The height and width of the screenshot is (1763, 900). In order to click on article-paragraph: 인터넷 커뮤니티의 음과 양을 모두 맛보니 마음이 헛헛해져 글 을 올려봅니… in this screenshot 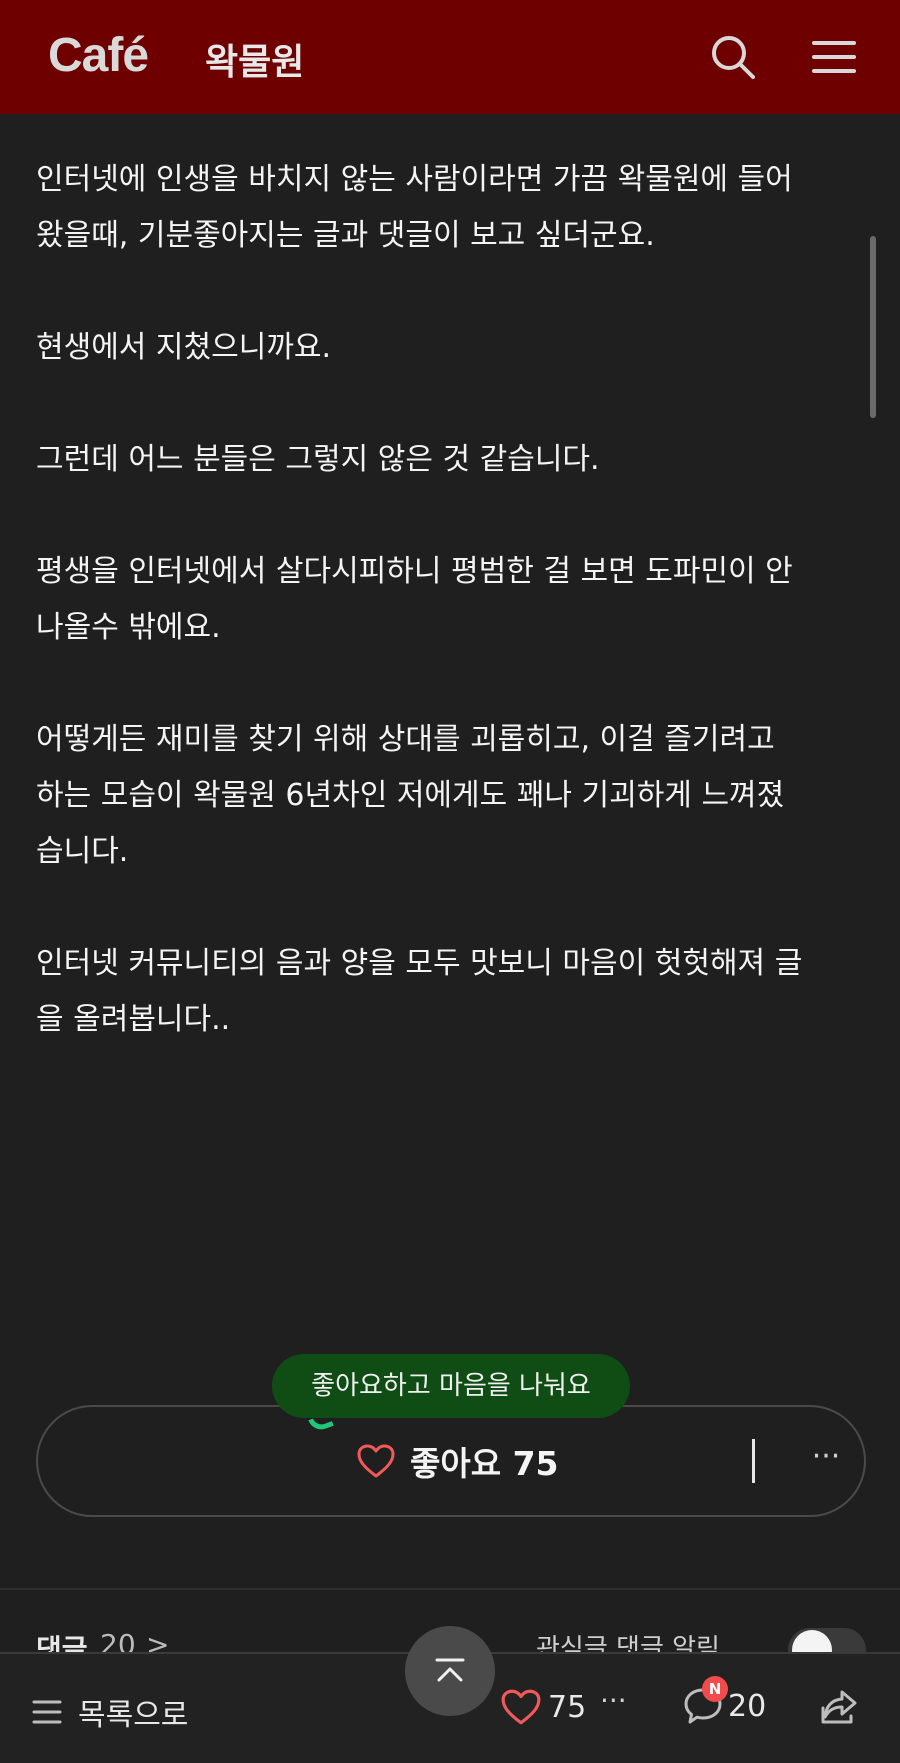, I will do `click(419, 991)`.